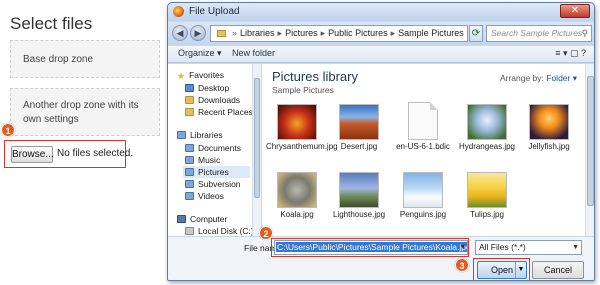 Image resolution: width=600 pixels, height=285 pixels. What do you see at coordinates (561, 78) in the screenshot?
I see `arrange-by-value: Folder ▾` at bounding box center [561, 78].